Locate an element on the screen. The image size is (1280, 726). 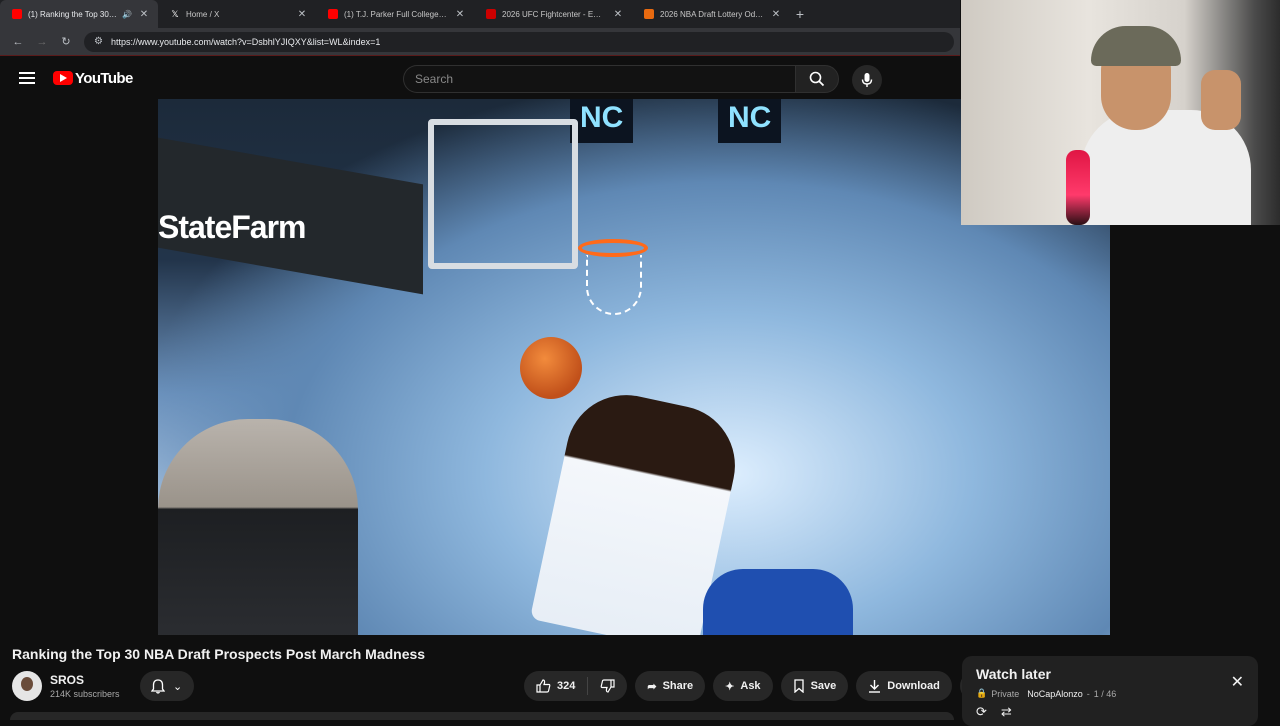
channel-avatar is located at coordinates (27, 686).